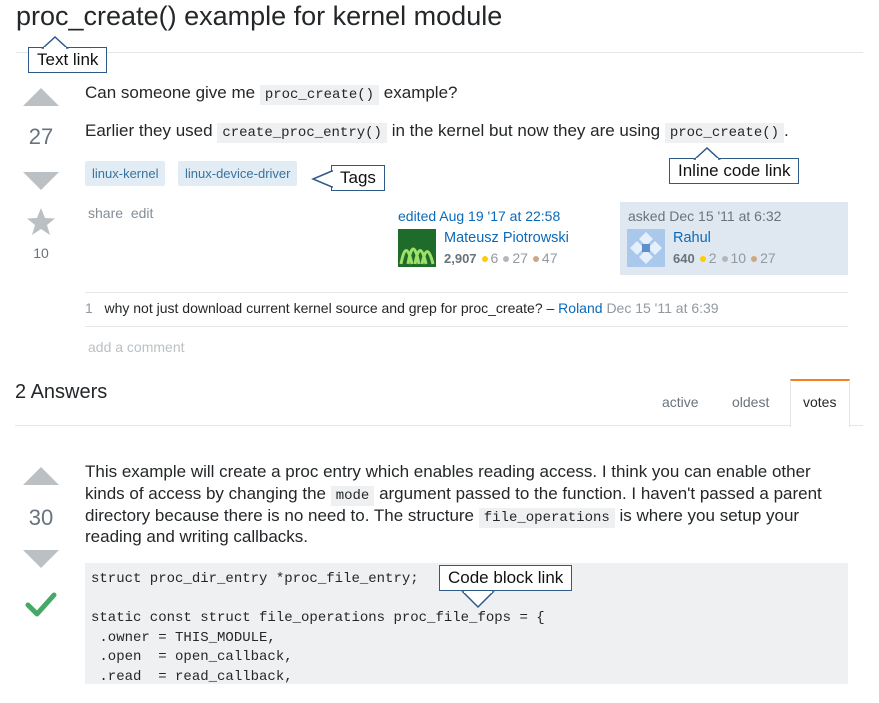  I want to click on downvote-button, so click(41, 181).